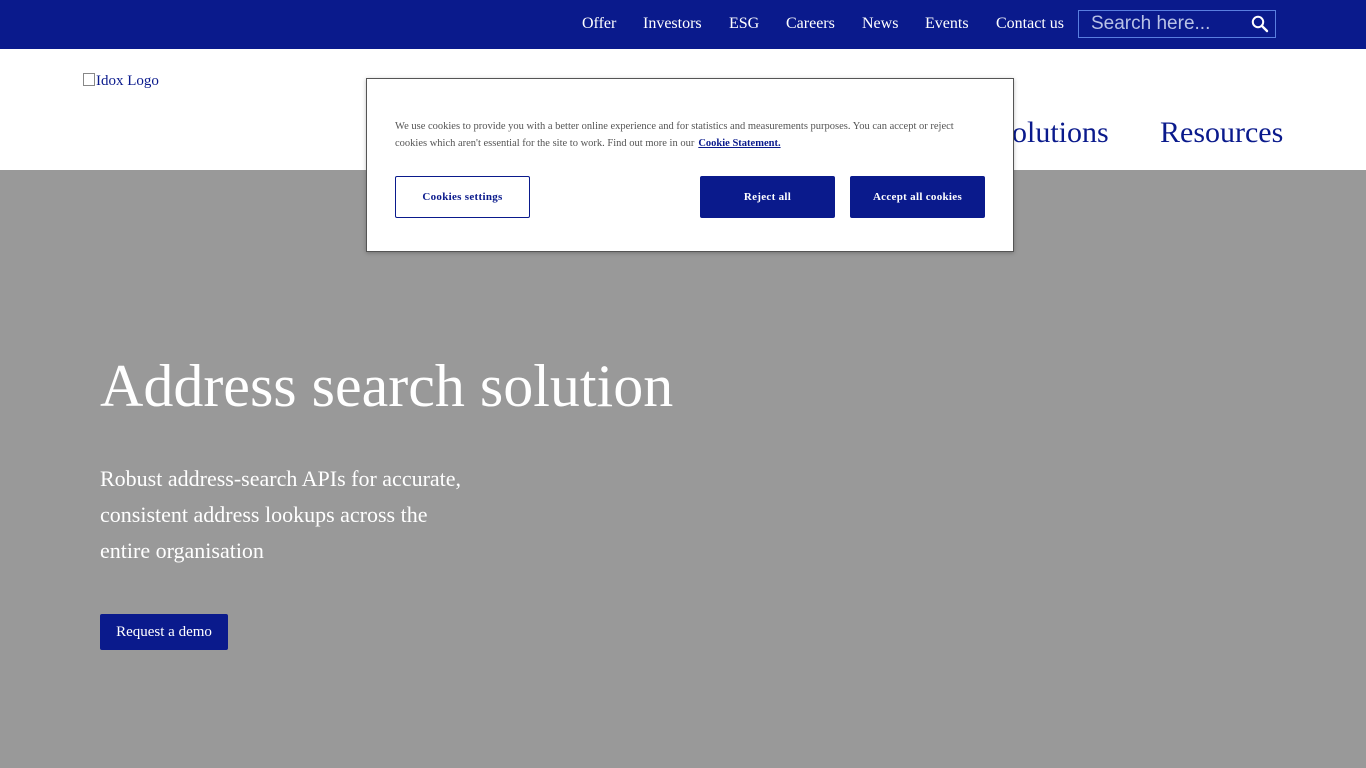 The image size is (1366, 768). What do you see at coordinates (739, 143) in the screenshot?
I see `cookie-statement-link: Cookie Statement.` at bounding box center [739, 143].